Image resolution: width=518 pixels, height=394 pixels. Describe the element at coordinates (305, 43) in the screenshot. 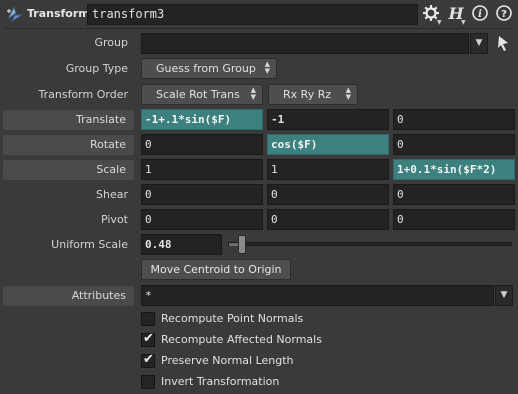

I see `group-field` at that location.